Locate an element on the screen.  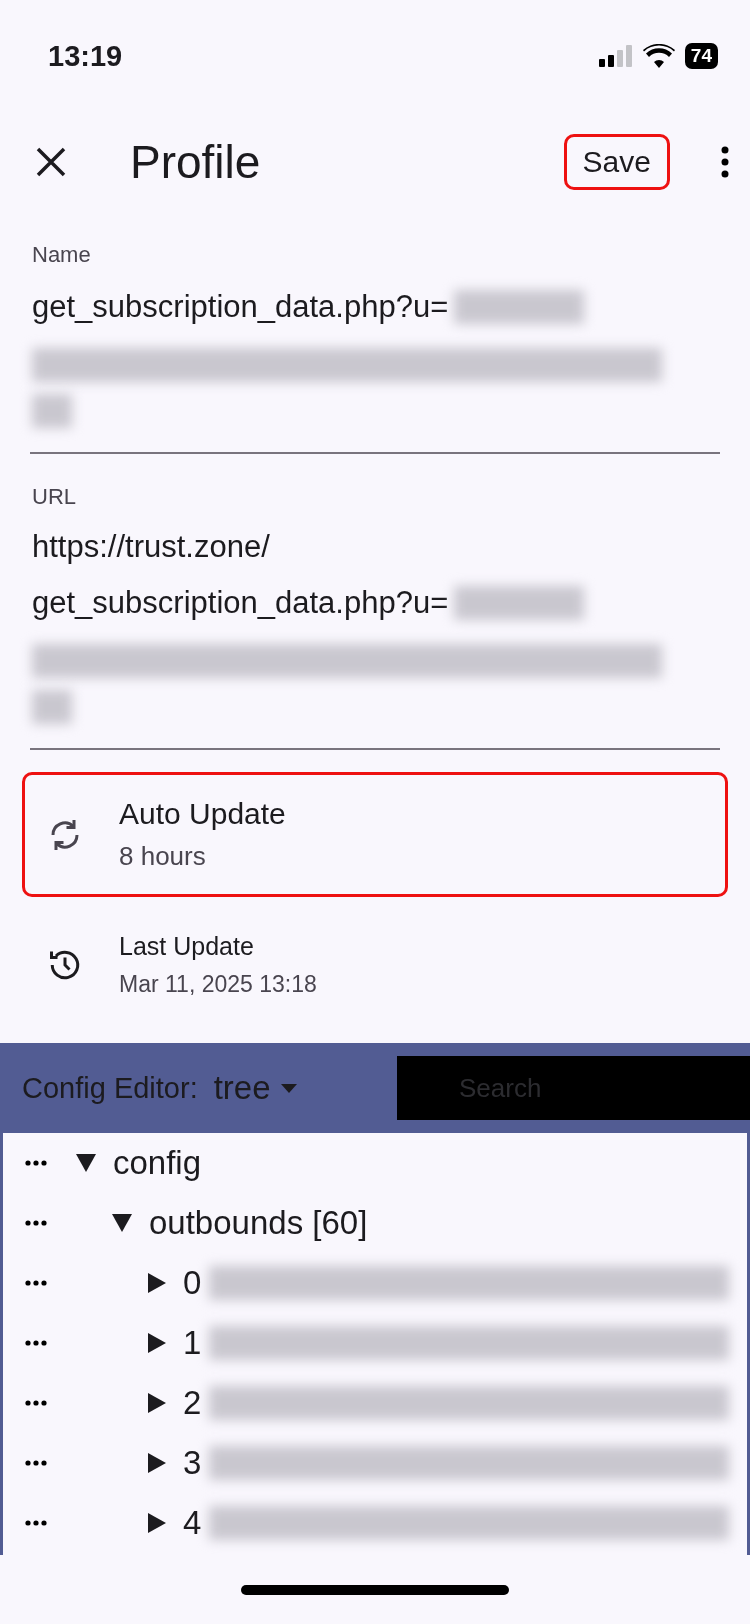
battery-indicator: 74 is located at coordinates (701, 56).